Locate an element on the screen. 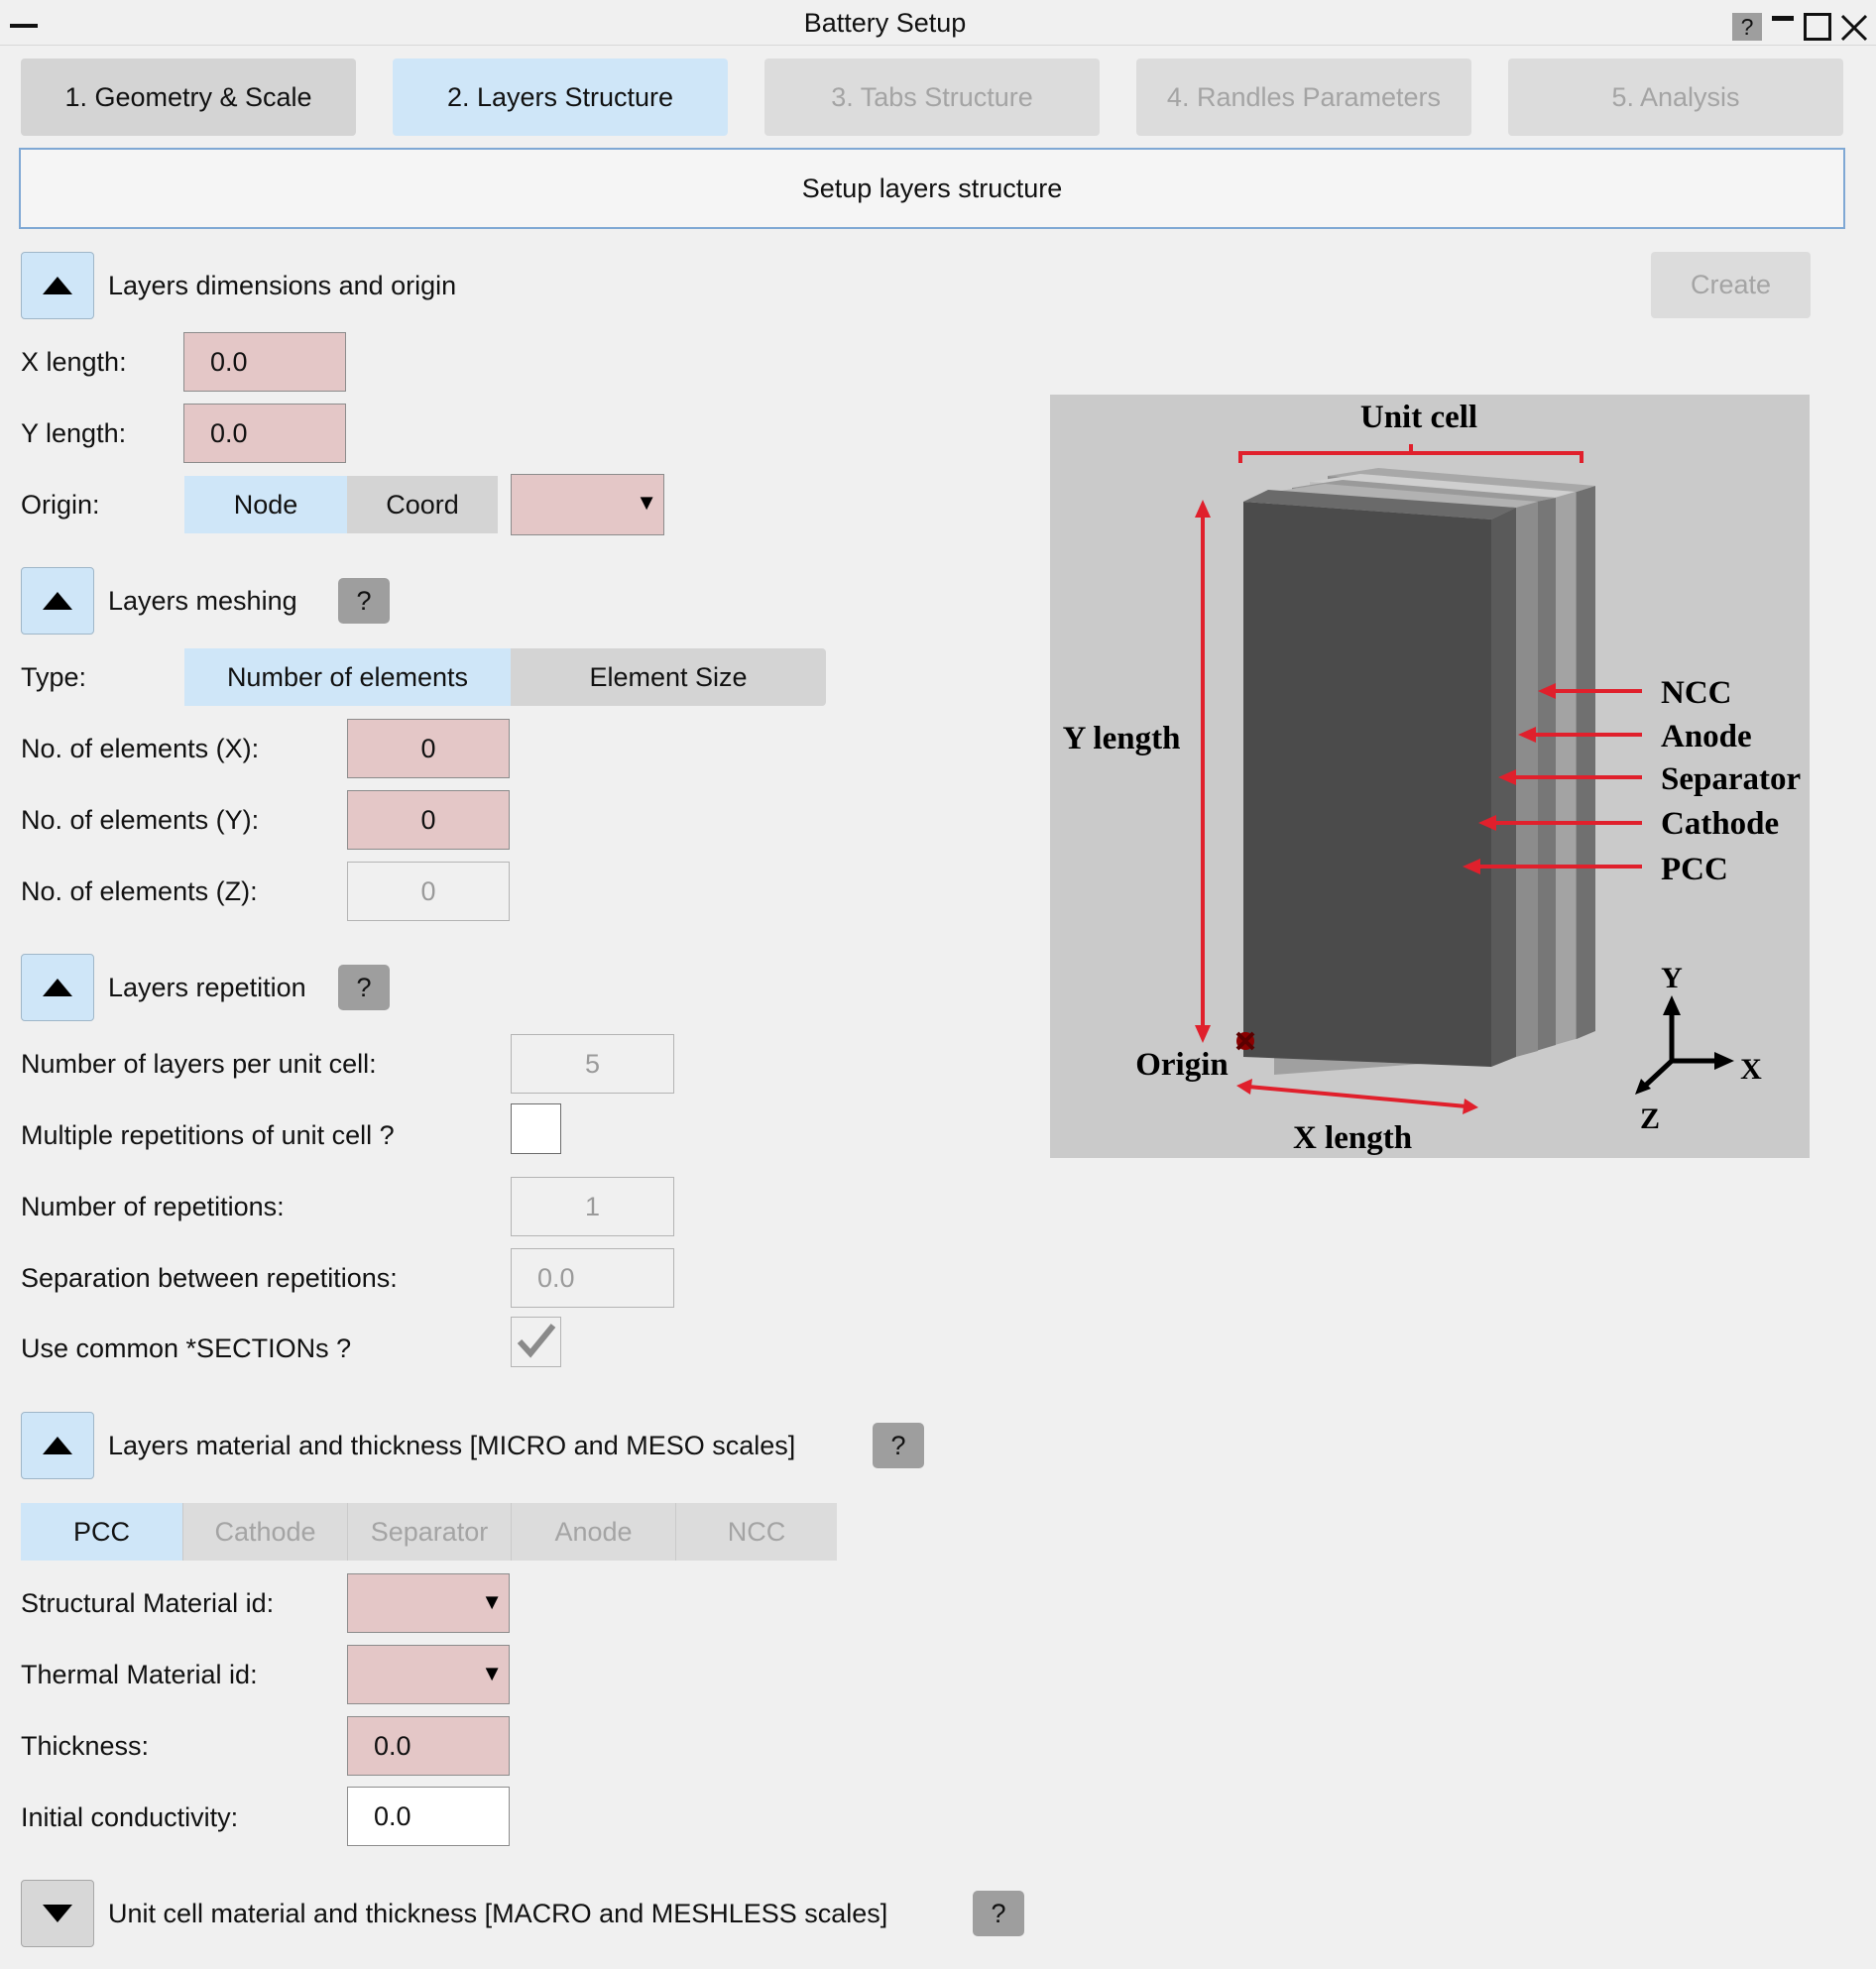 Image resolution: width=1876 pixels, height=1969 pixels. diagram-unit-cell-label: Unit cell is located at coordinates (1418, 418).